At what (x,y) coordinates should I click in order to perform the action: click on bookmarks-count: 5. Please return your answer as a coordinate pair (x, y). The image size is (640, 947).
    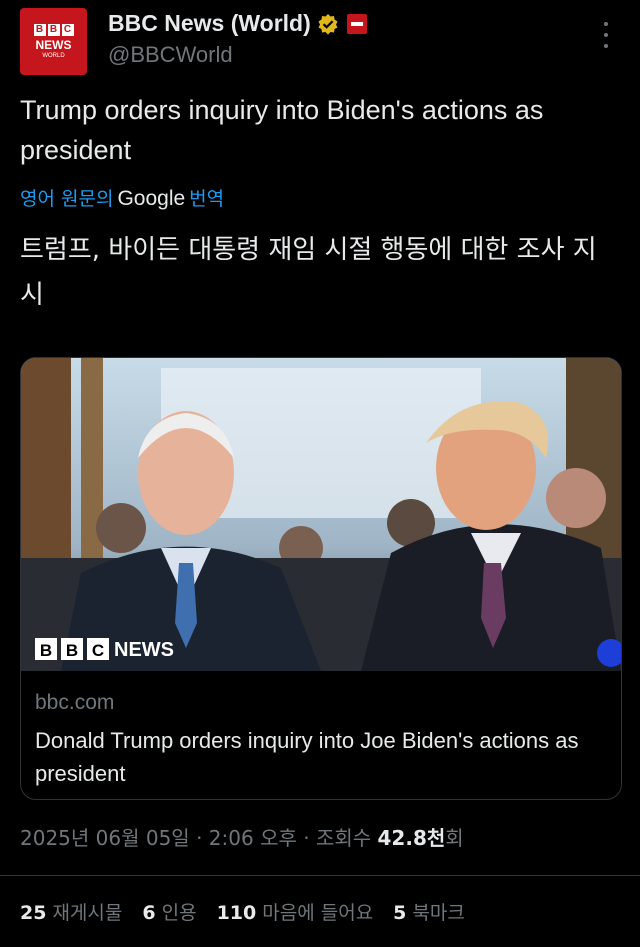
    Looking at the image, I should click on (400, 913).